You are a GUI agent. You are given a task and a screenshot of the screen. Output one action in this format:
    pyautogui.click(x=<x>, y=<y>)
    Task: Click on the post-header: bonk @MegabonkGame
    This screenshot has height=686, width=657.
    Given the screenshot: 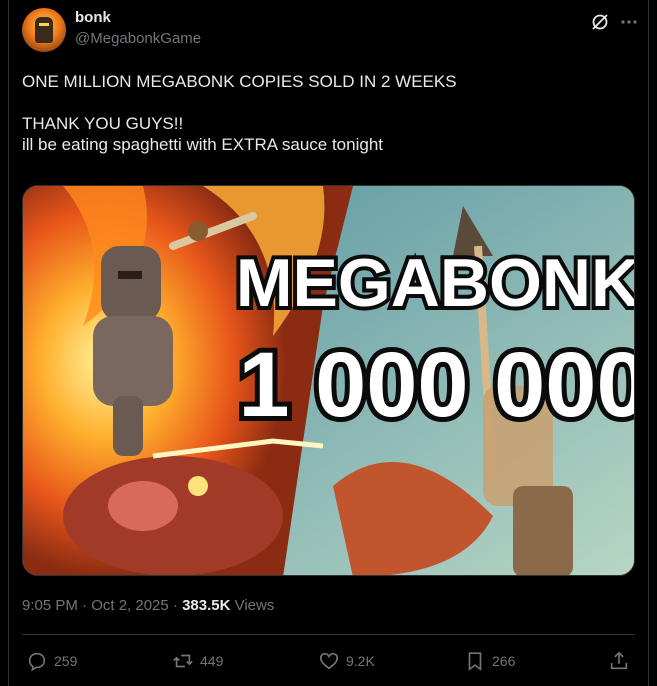 What is the action you would take?
    pyautogui.click(x=332, y=30)
    